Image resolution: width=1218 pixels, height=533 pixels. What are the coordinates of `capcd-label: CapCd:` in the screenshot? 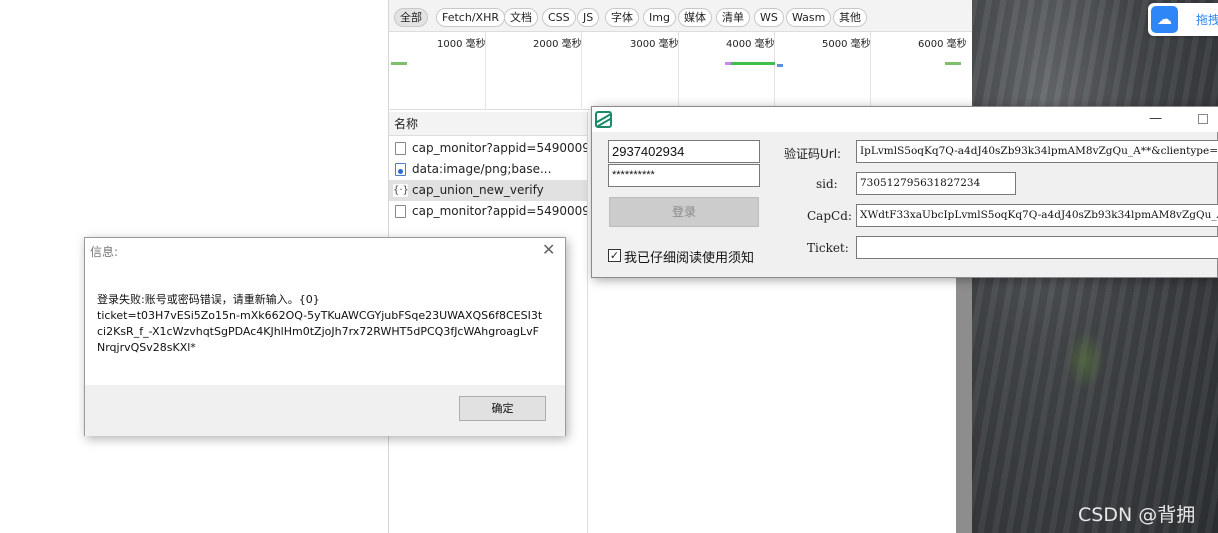 It's located at (829, 216).